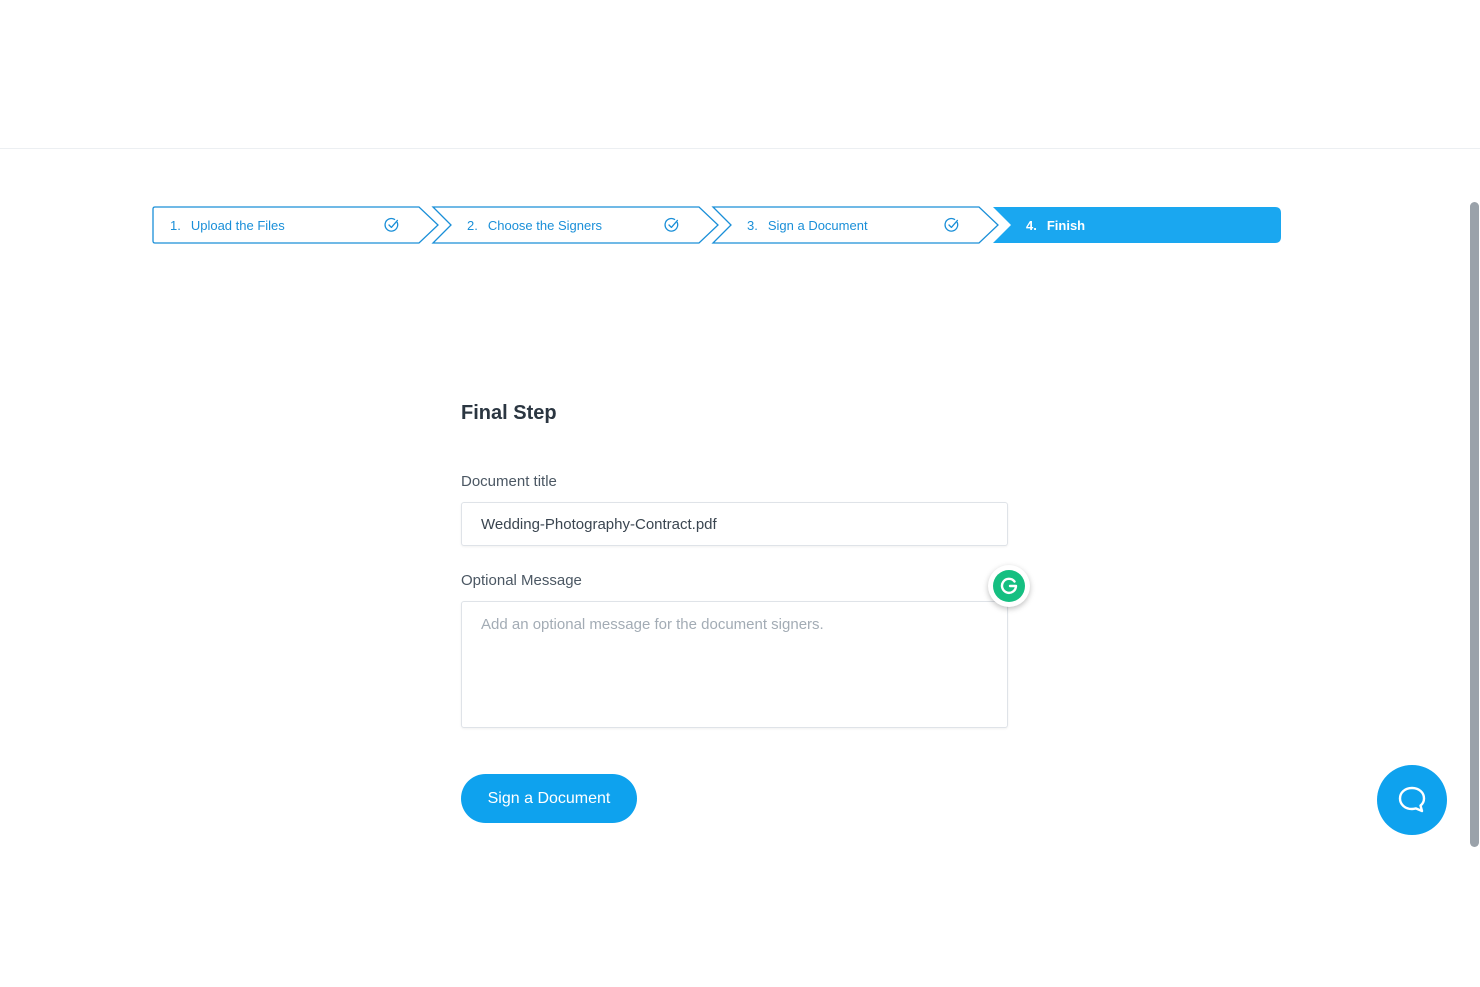 This screenshot has width=1480, height=987. I want to click on step-finish: 4. Finish, so click(1055, 225).